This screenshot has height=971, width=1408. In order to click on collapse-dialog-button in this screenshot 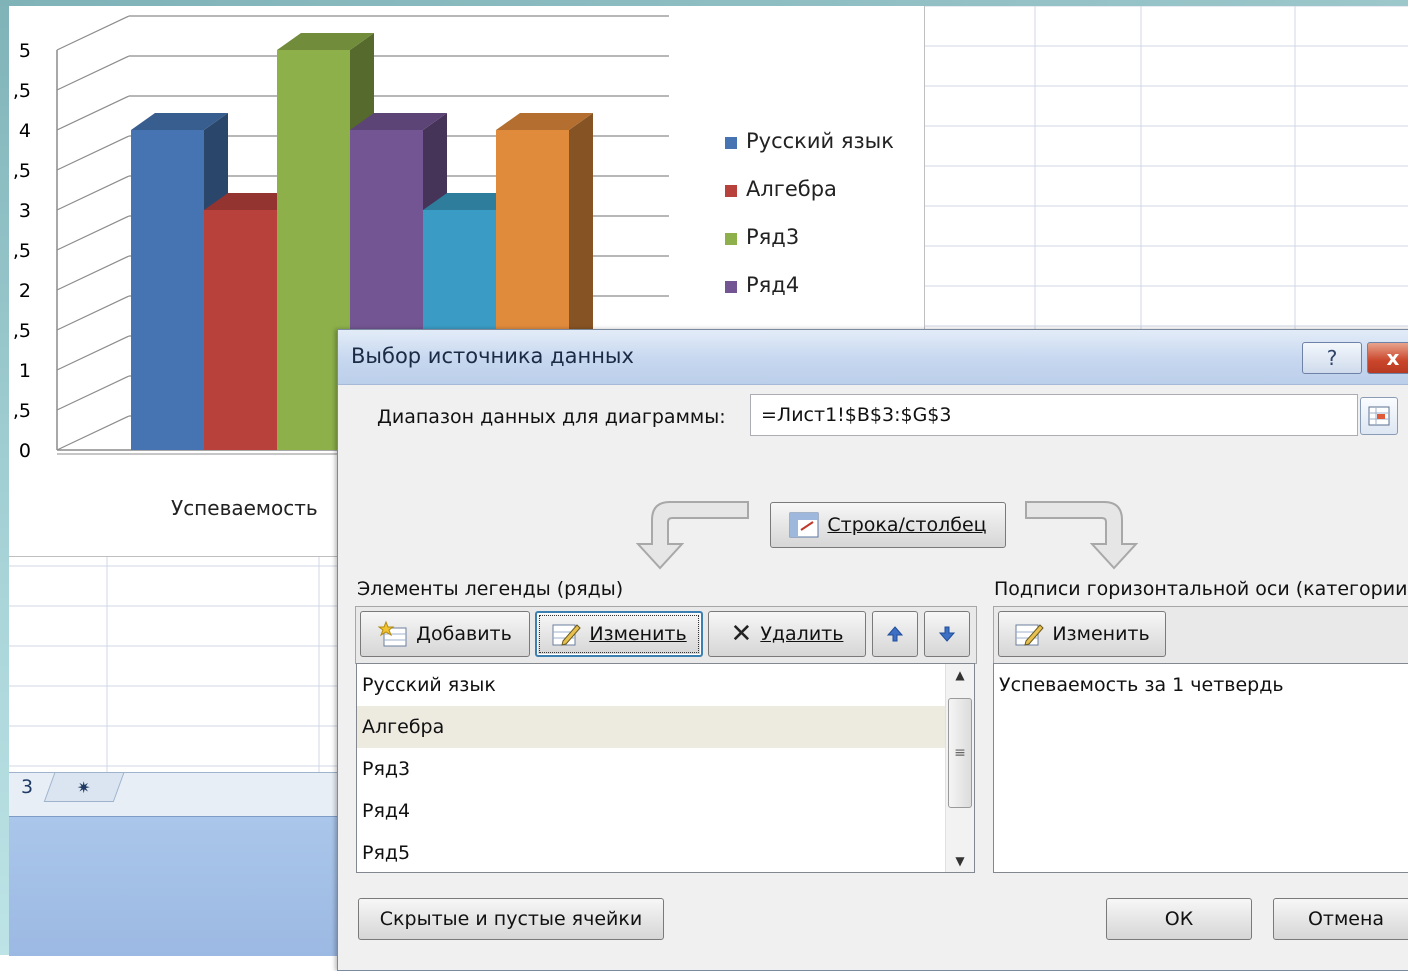, I will do `click(1379, 416)`.